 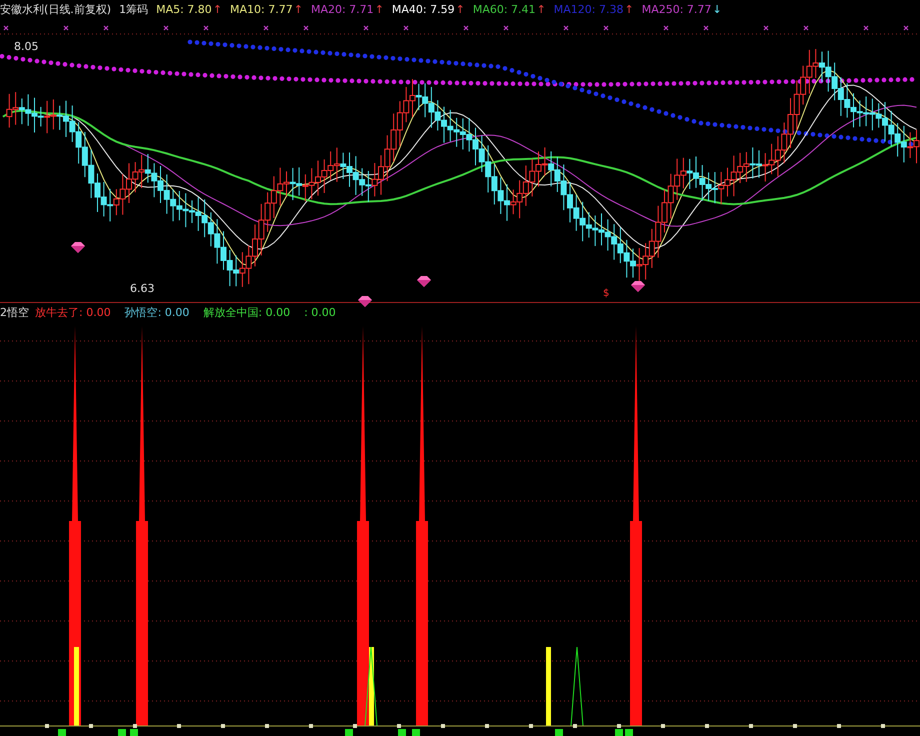 What do you see at coordinates (589, 9) in the screenshot?
I see `moving-average-value: MA120: 7.38` at bounding box center [589, 9].